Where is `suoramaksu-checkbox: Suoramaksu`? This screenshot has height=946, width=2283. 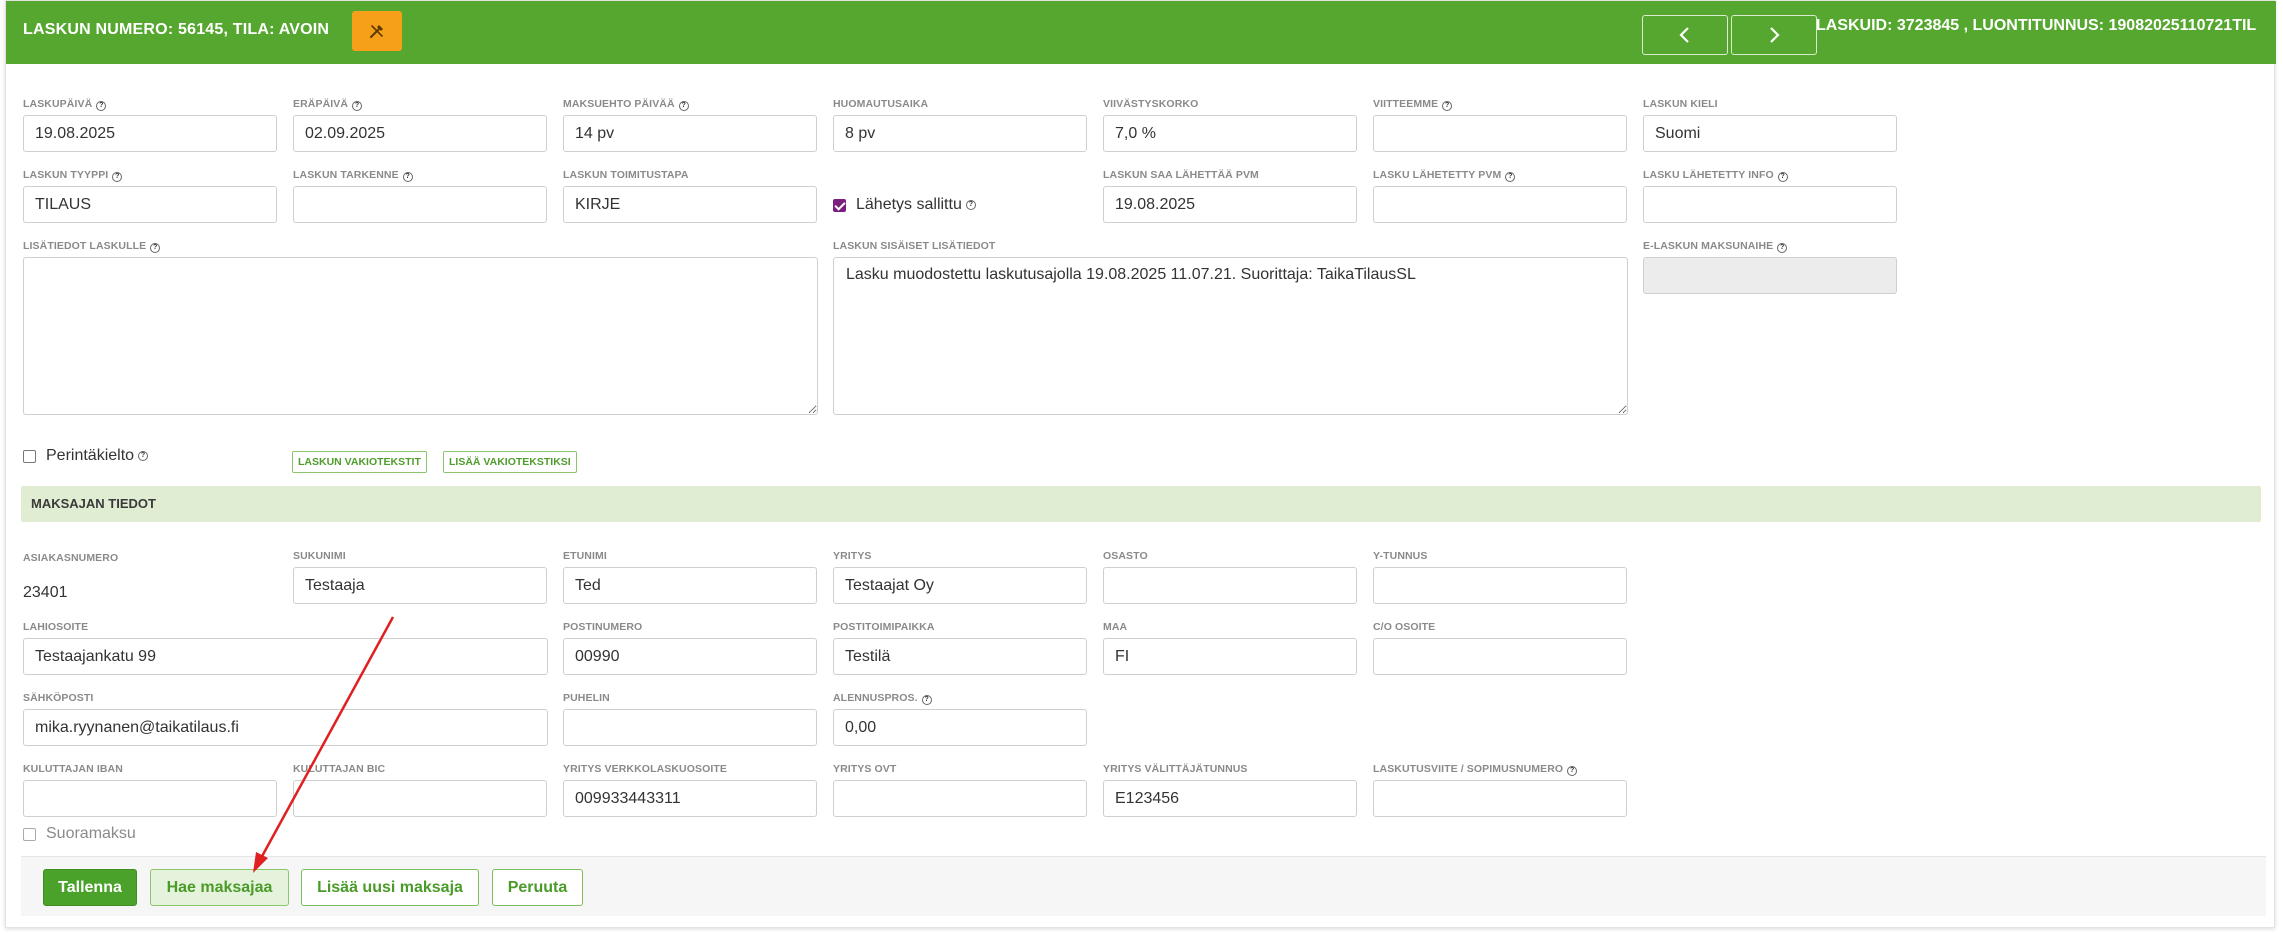
suoramaksu-checkbox: Suoramaksu is located at coordinates (79, 834).